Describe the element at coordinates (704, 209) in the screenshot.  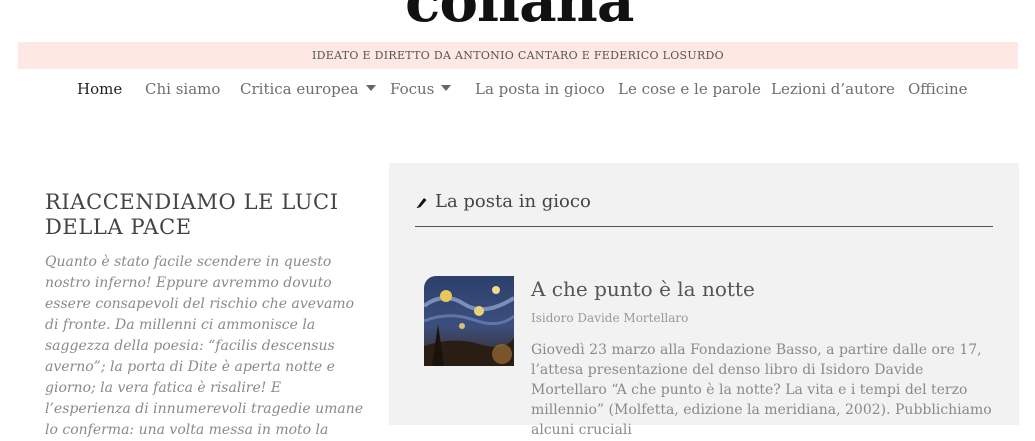
I see `panel-header: La posta in gioco` at that location.